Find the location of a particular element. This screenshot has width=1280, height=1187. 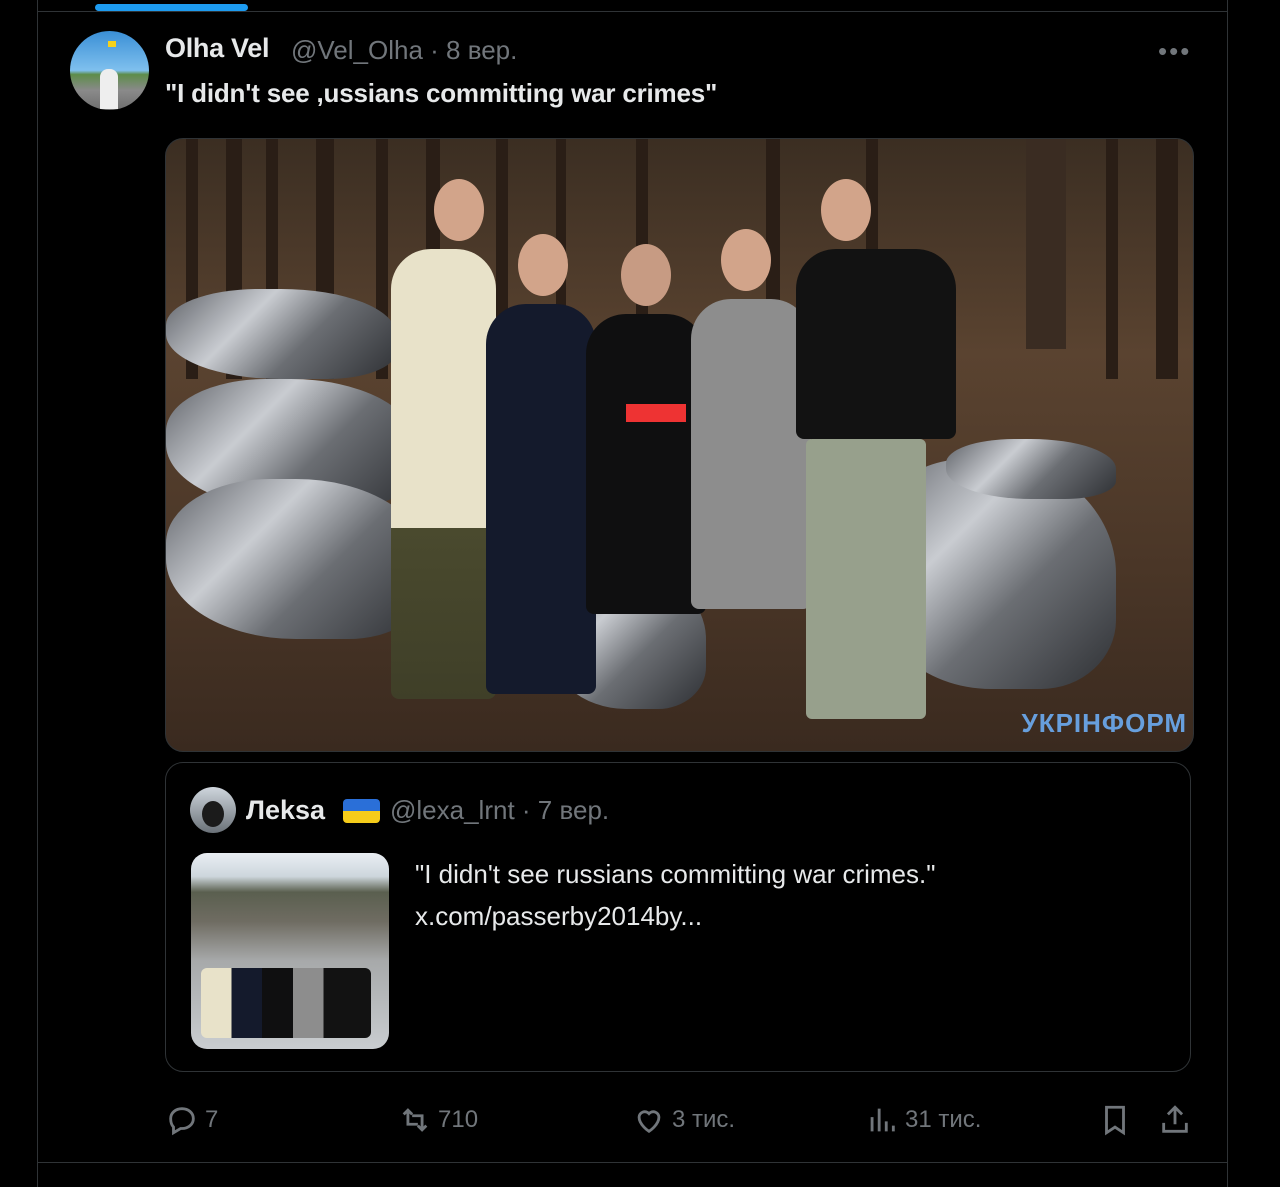

bookmark-button is located at coordinates (1118, 1120).